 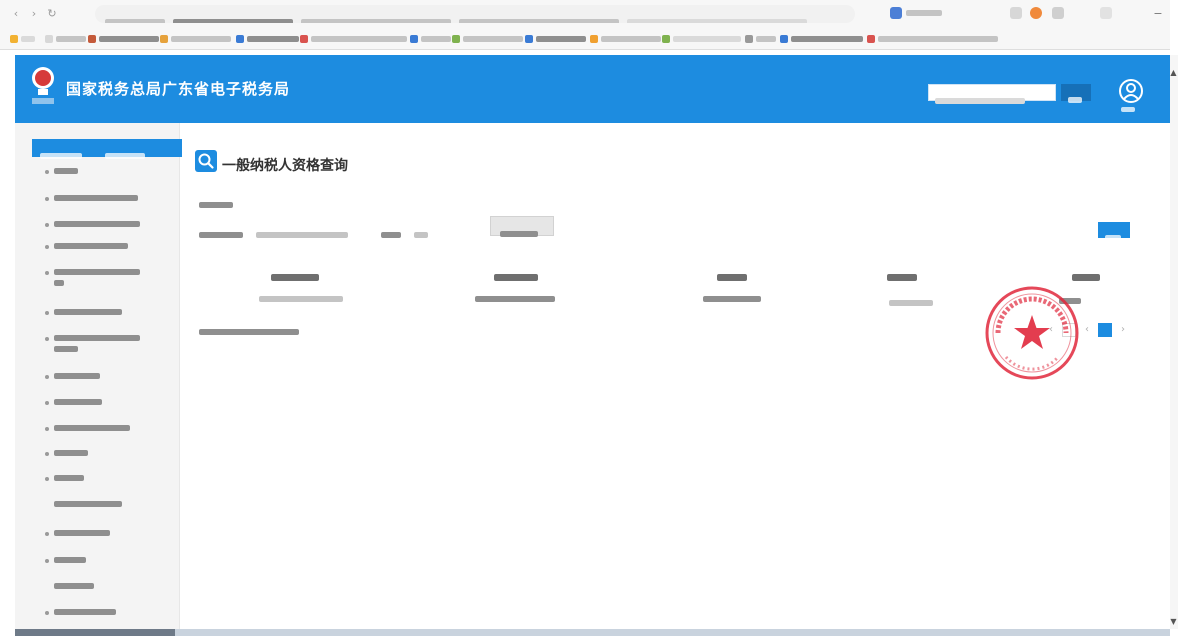 What do you see at coordinates (221, 234) in the screenshot?
I see `field-1-label` at bounding box center [221, 234].